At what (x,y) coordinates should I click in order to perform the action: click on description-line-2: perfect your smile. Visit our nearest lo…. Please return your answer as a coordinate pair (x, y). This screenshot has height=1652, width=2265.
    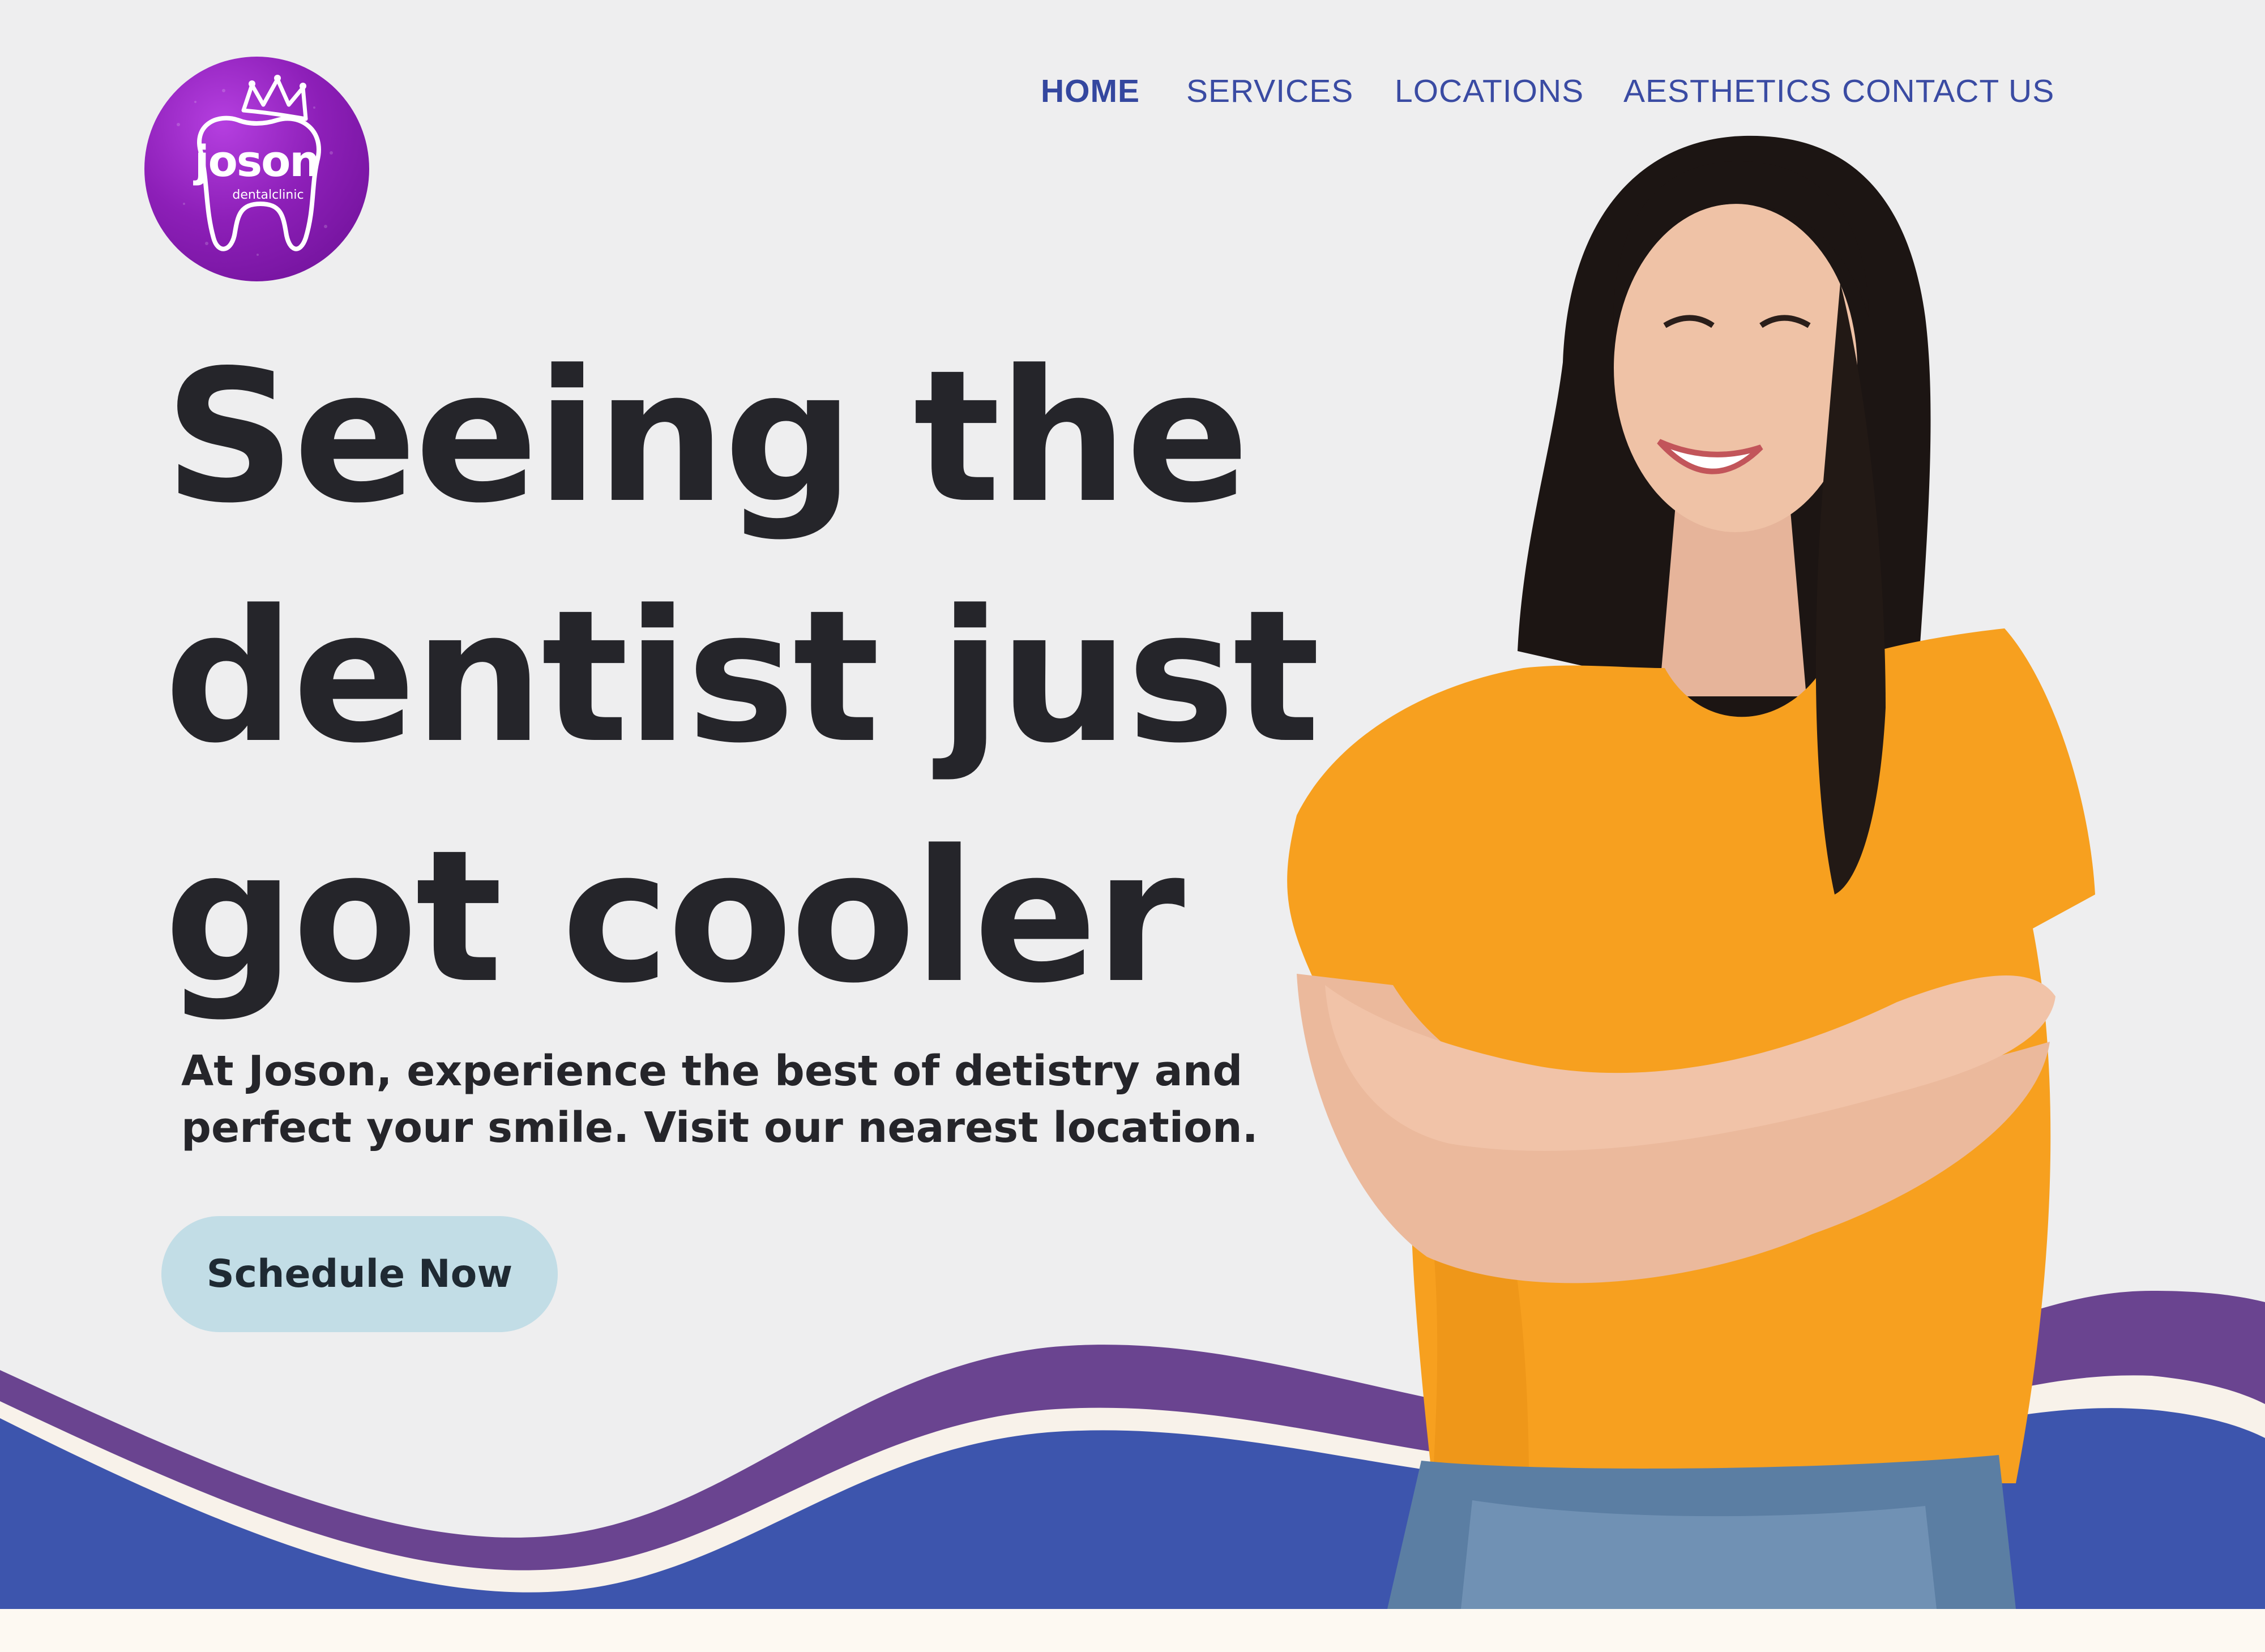
    Looking at the image, I should click on (719, 1127).